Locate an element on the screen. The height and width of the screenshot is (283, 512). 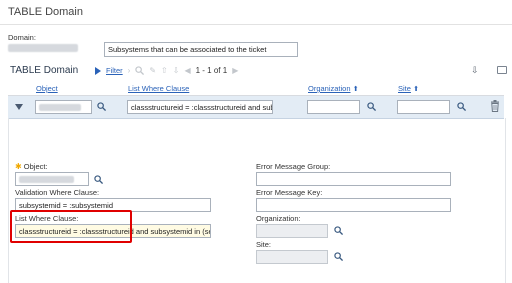
row-organization-field is located at coordinates (333, 107).